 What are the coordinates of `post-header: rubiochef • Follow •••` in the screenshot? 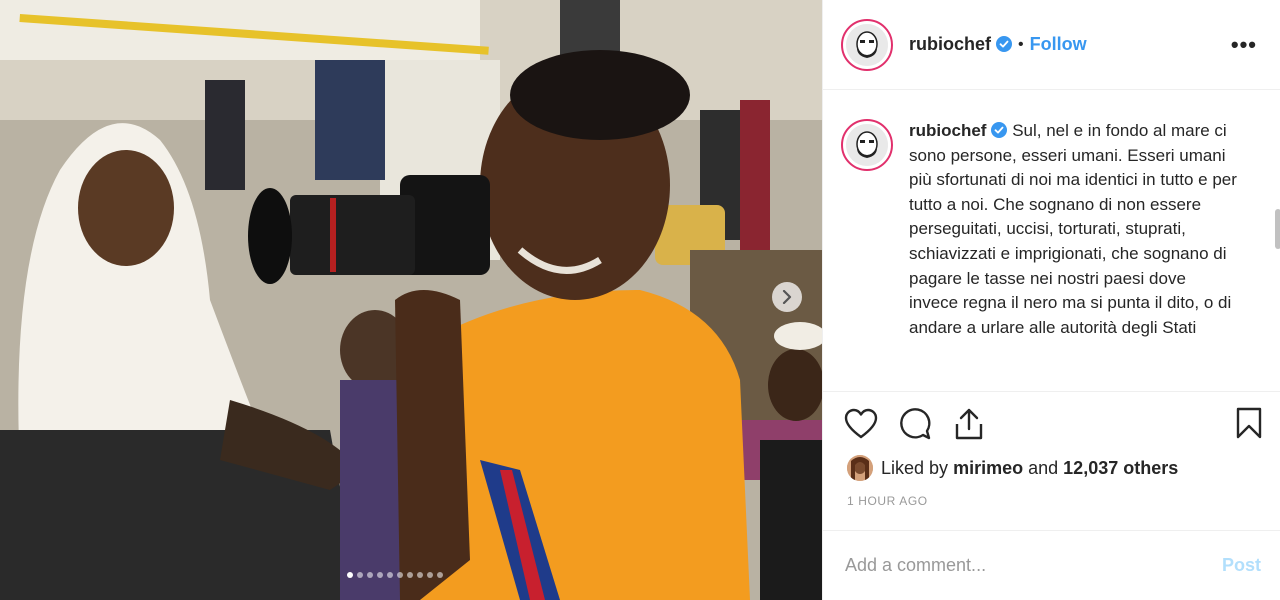 It's located at (1051, 45).